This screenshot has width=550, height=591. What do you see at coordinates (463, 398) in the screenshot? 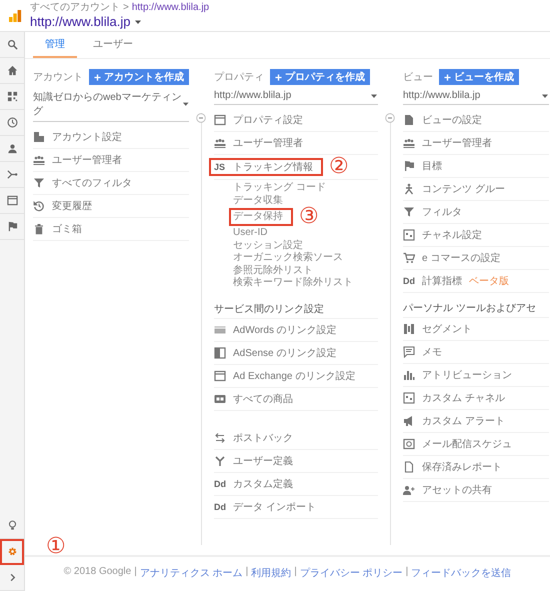
I see `menu-item: カスタム チャネル` at bounding box center [463, 398].